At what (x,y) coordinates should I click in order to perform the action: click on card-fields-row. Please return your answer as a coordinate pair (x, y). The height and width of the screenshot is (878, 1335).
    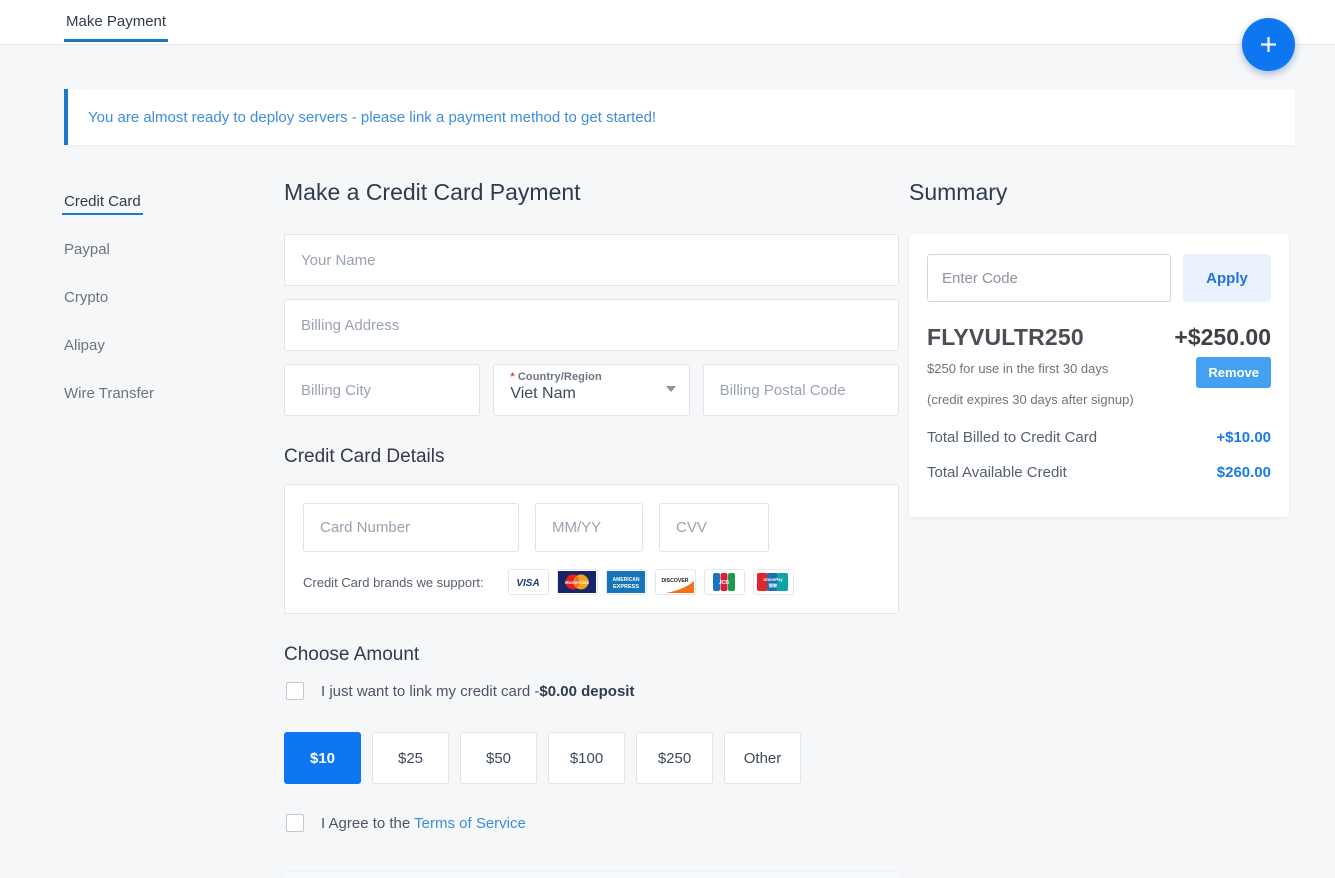
    Looking at the image, I should click on (591, 527).